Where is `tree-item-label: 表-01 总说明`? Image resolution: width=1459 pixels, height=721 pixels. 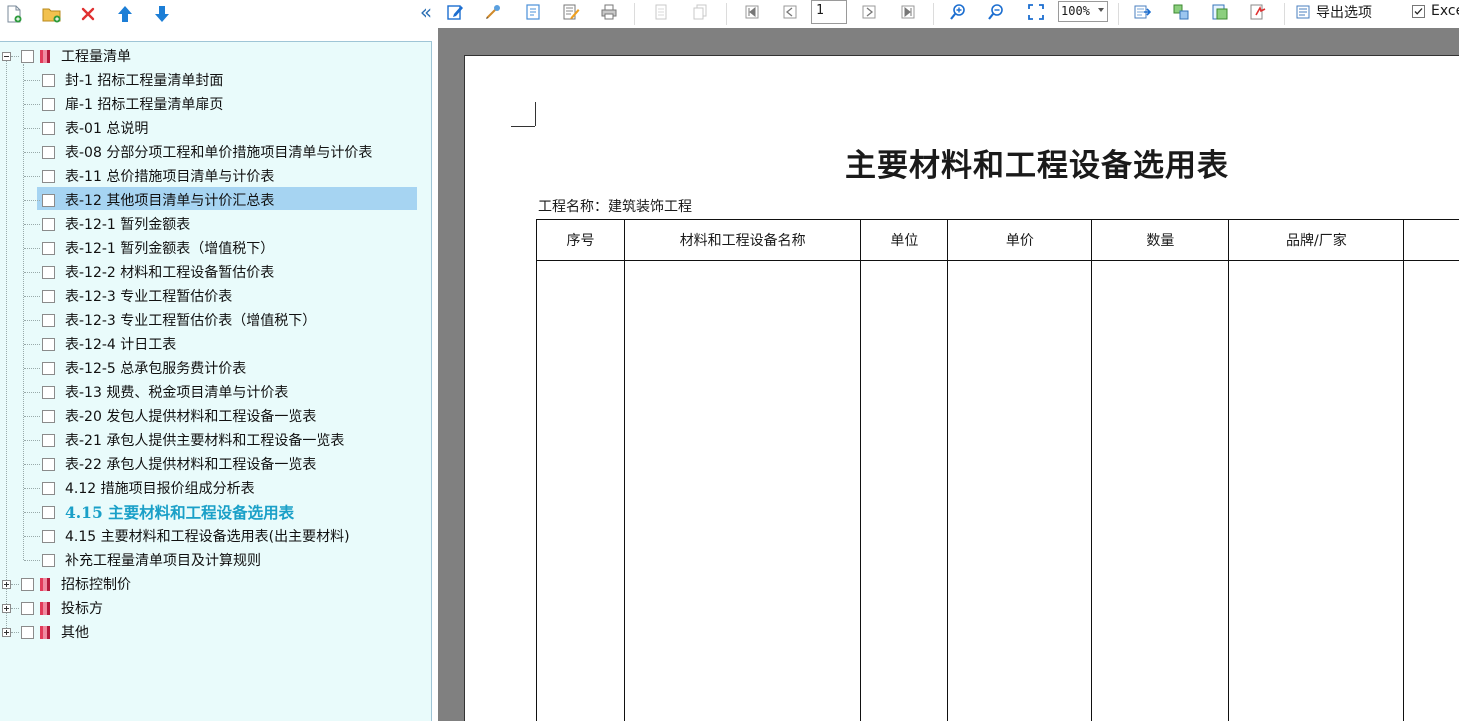
tree-item-label: 表-01 总说明 is located at coordinates (107, 129).